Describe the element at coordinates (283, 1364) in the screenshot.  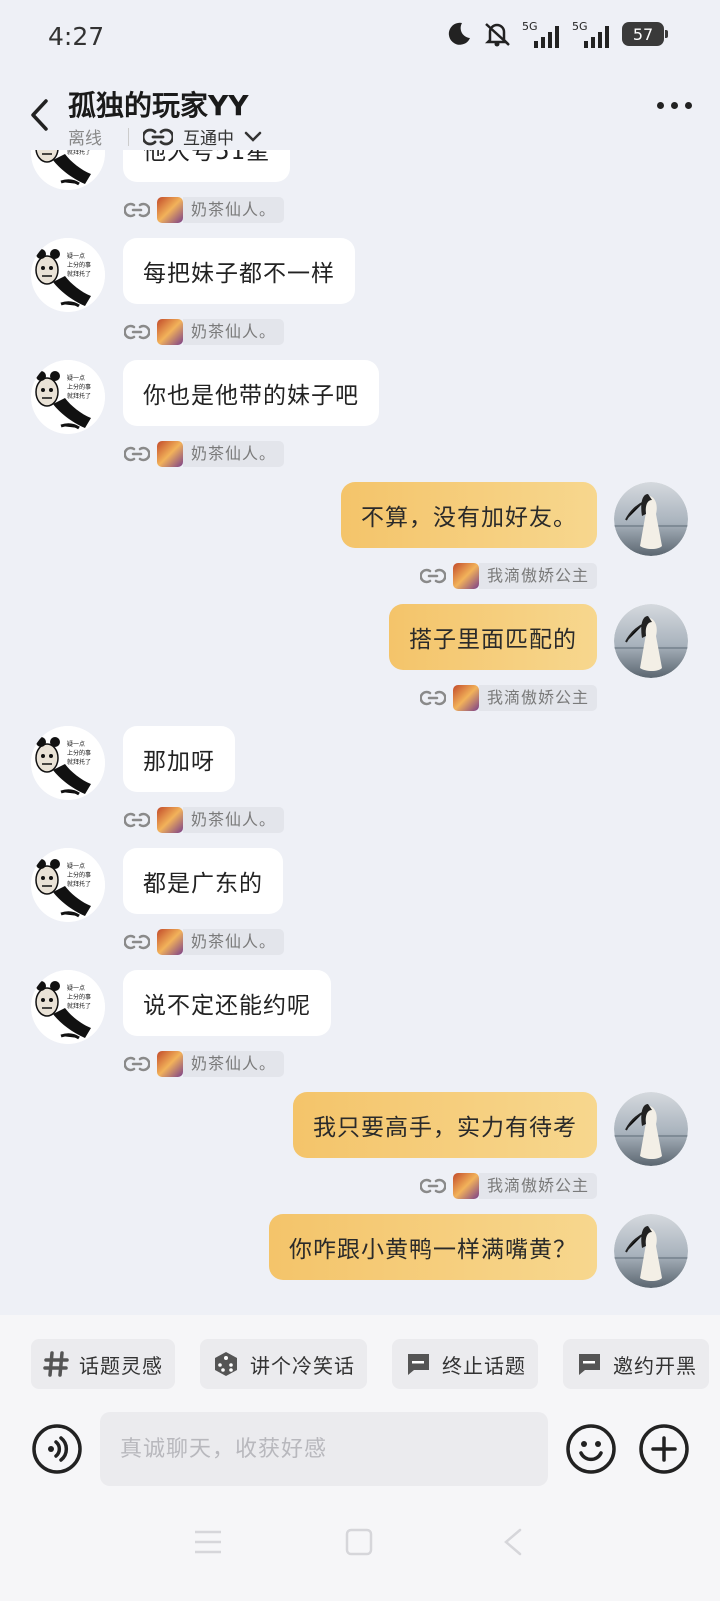
I see `cold-joke-button: 讲个冷笑话` at that location.